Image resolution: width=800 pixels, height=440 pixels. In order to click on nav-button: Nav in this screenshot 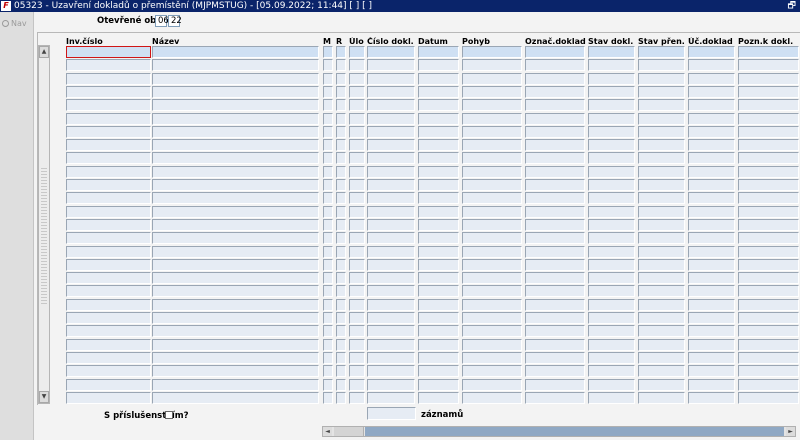, I will do `click(14, 23)`.